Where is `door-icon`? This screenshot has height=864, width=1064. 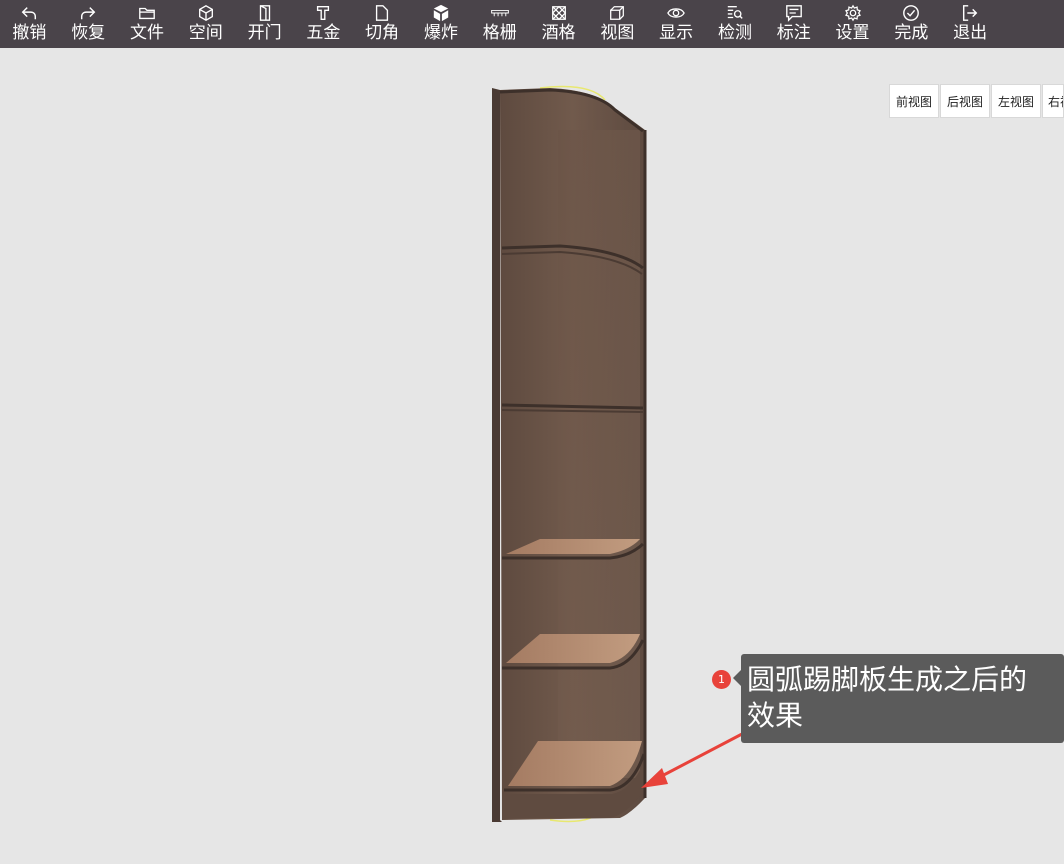 door-icon is located at coordinates (265, 13).